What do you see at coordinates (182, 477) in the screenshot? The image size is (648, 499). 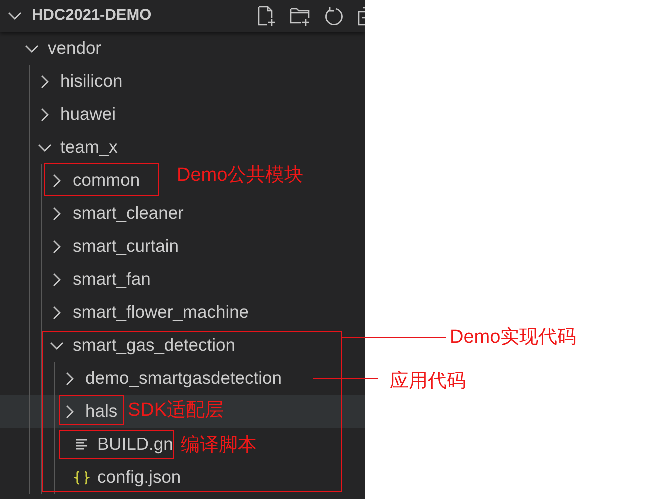 I see `tree-item: config.json` at bounding box center [182, 477].